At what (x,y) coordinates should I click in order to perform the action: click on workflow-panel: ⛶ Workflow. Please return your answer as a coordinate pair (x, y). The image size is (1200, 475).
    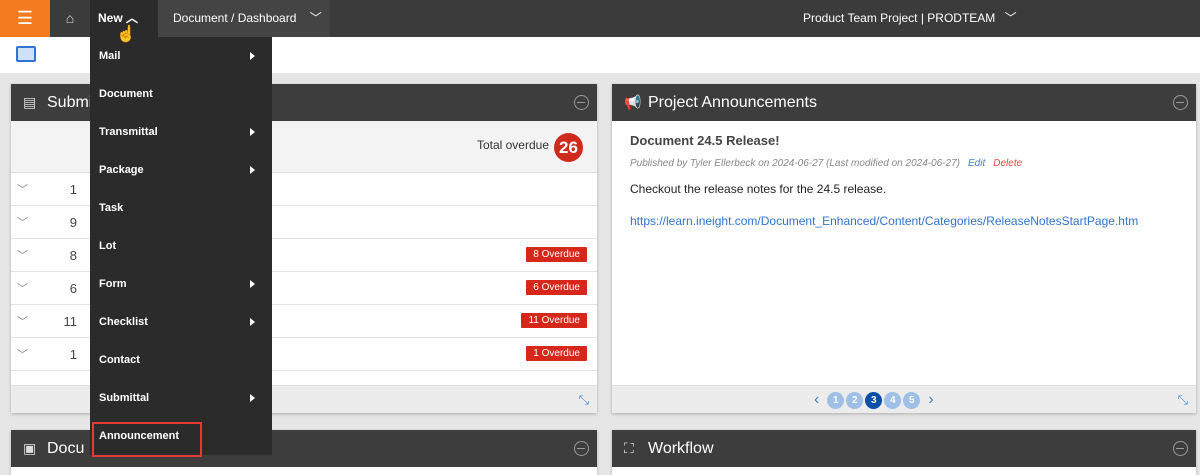
    Looking at the image, I should click on (904, 452).